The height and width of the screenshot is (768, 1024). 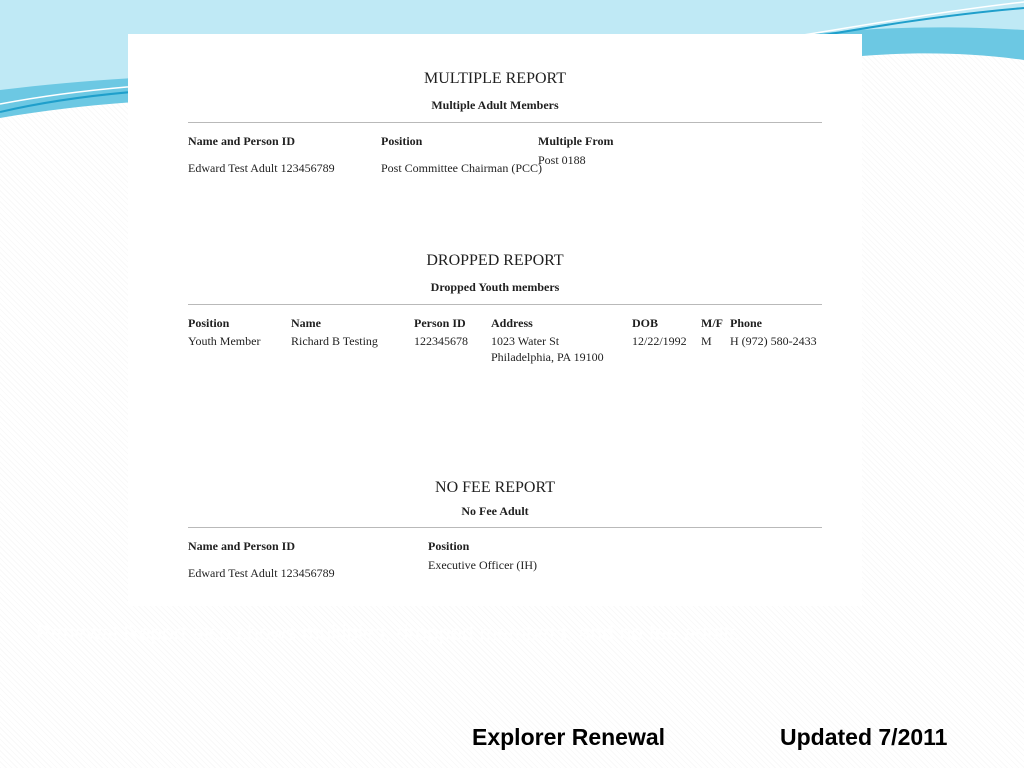 I want to click on no-fee-header-name-id: Name and Person ID, so click(x=241, y=546).